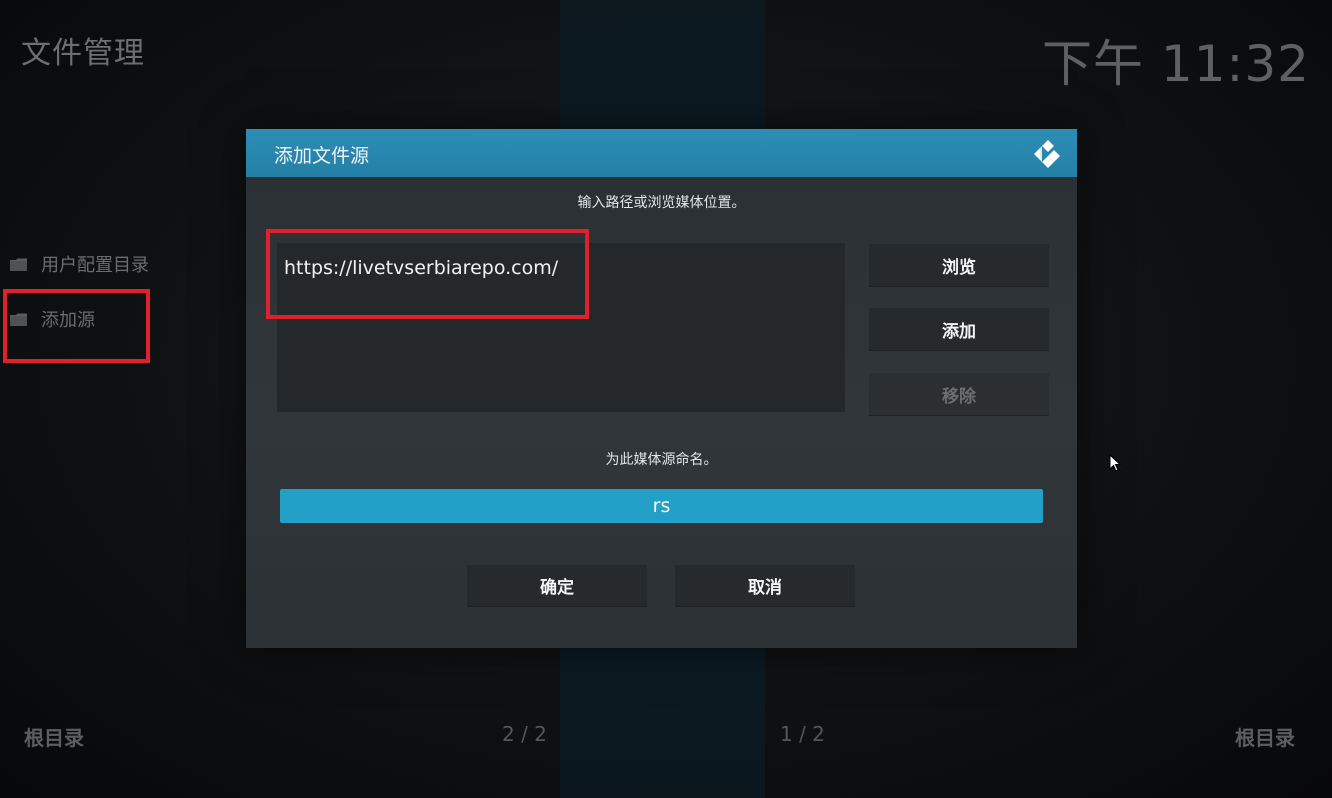 This screenshot has width=1332, height=798. What do you see at coordinates (1176, 64) in the screenshot?
I see `clock: 下午 11:32` at bounding box center [1176, 64].